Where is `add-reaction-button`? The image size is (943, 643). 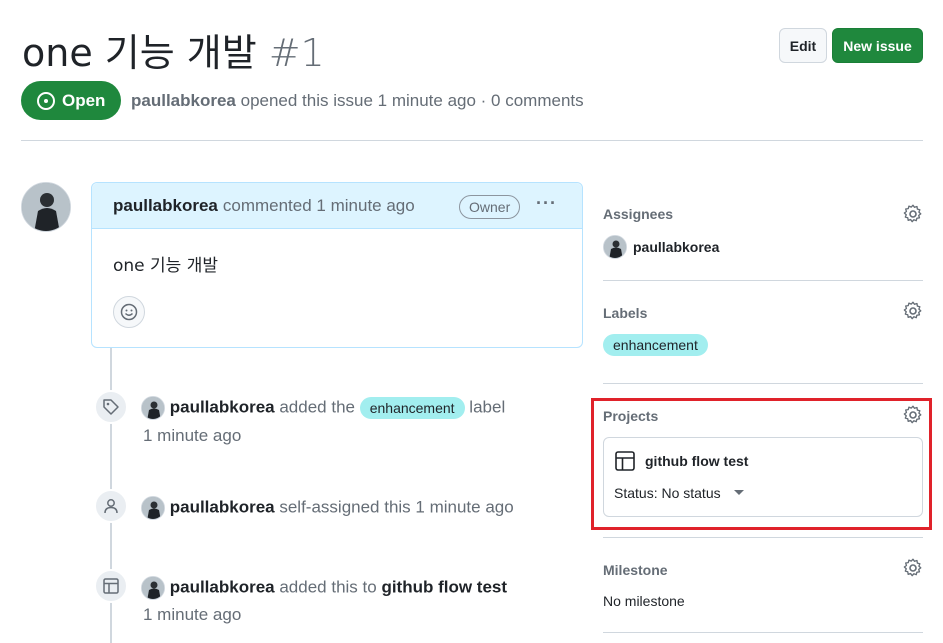 add-reaction-button is located at coordinates (129, 312).